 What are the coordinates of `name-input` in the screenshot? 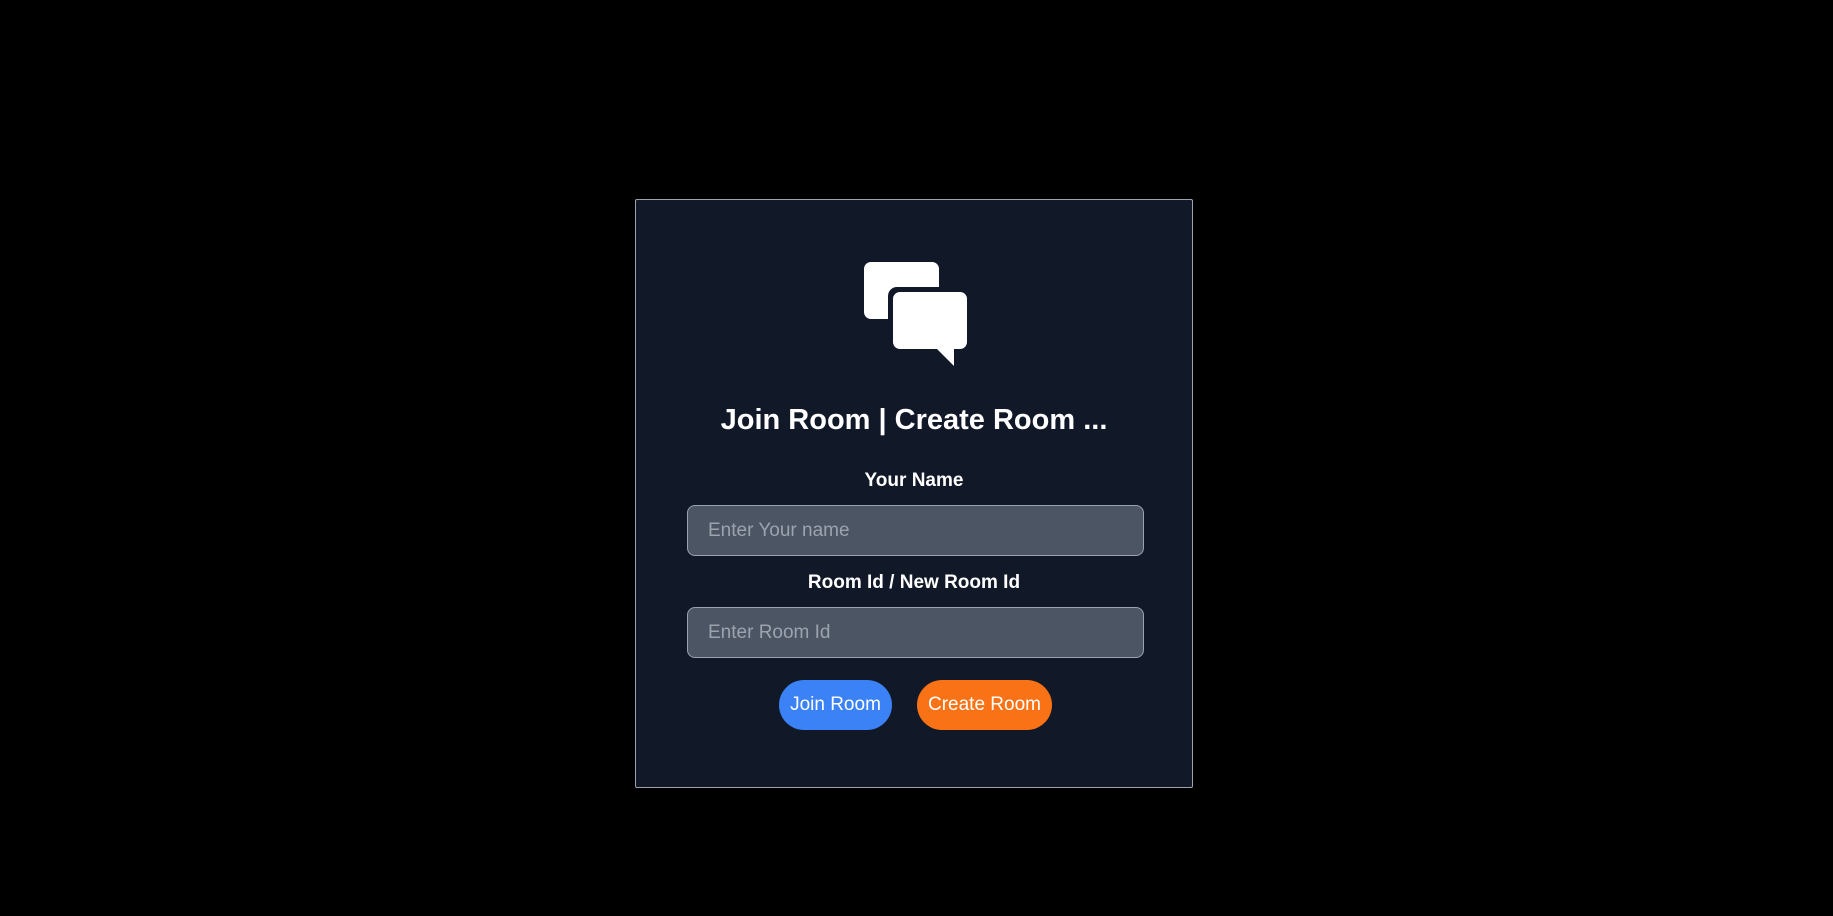 It's located at (915, 530).